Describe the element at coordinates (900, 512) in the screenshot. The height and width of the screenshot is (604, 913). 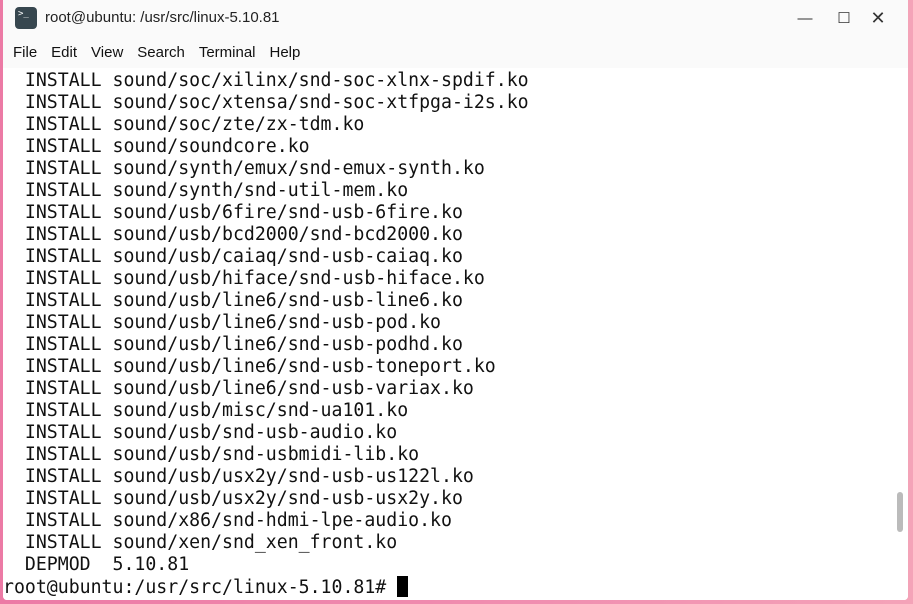
I see `scrollbar` at that location.